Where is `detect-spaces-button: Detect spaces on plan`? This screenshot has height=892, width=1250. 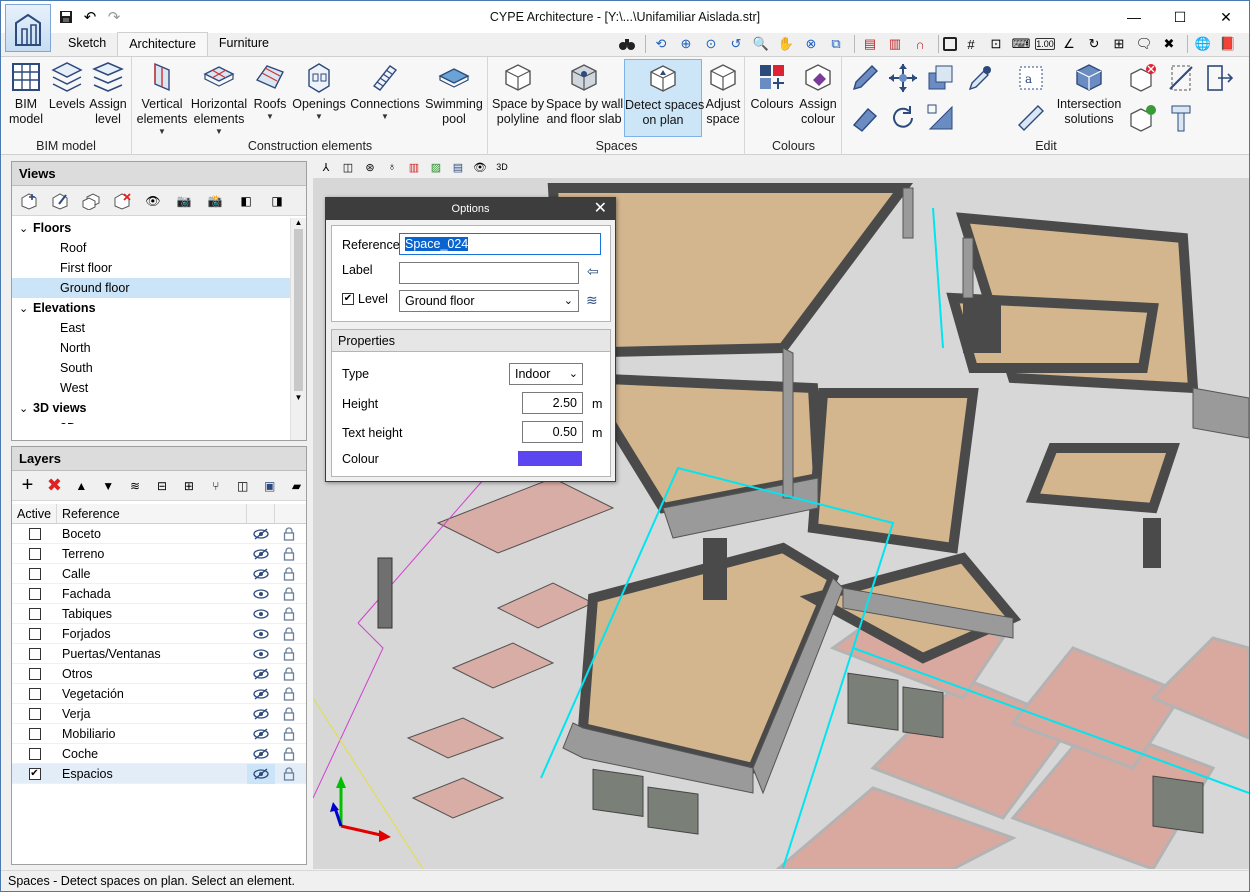 detect-spaces-button: Detect spaces on plan is located at coordinates (664, 98).